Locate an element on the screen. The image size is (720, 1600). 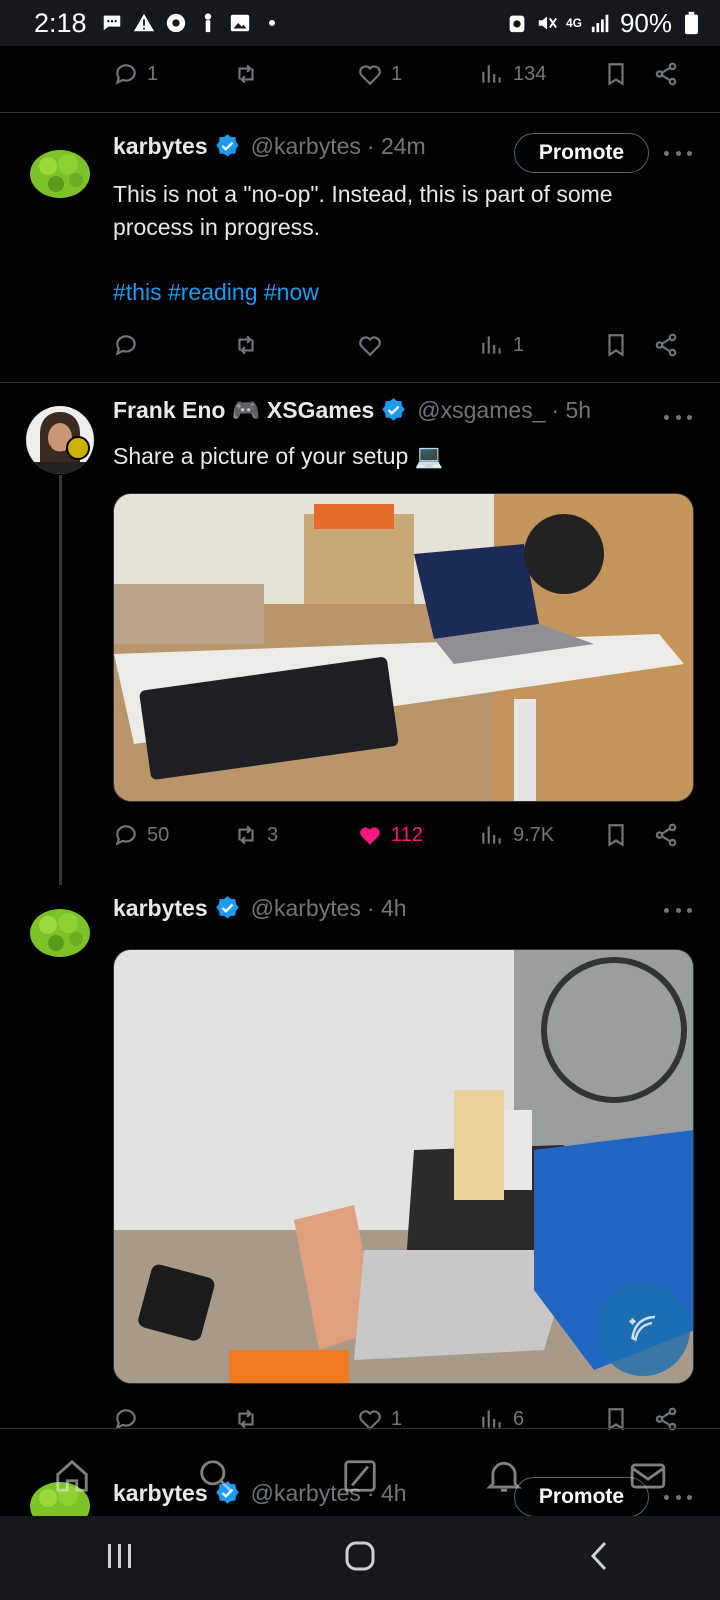
like-count: 112 is located at coordinates (407, 834).